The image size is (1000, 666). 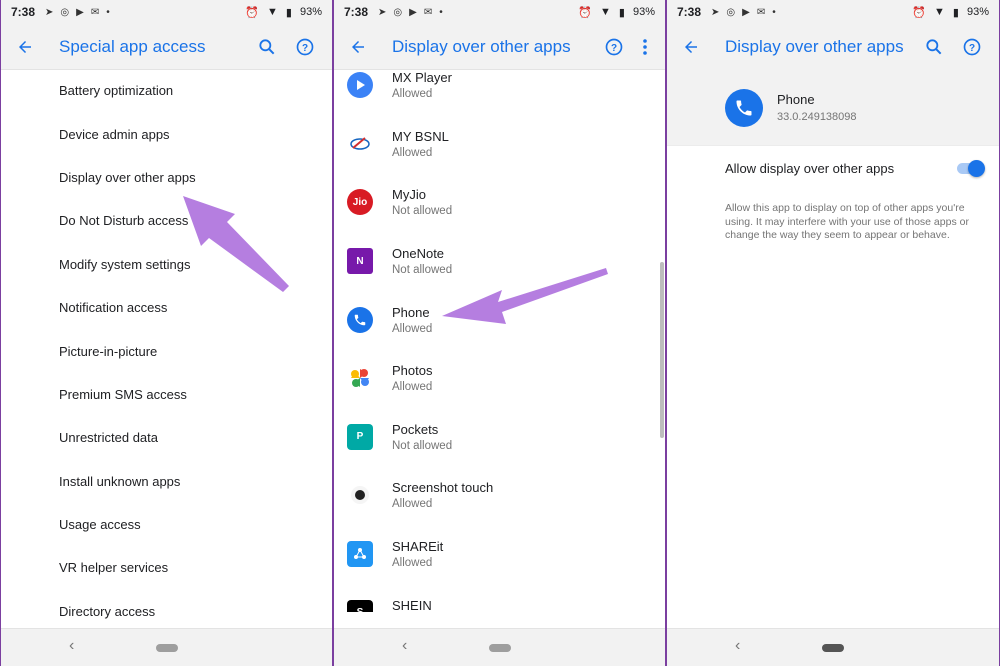 I want to click on app-bar: Special app access ?, so click(x=166, y=47).